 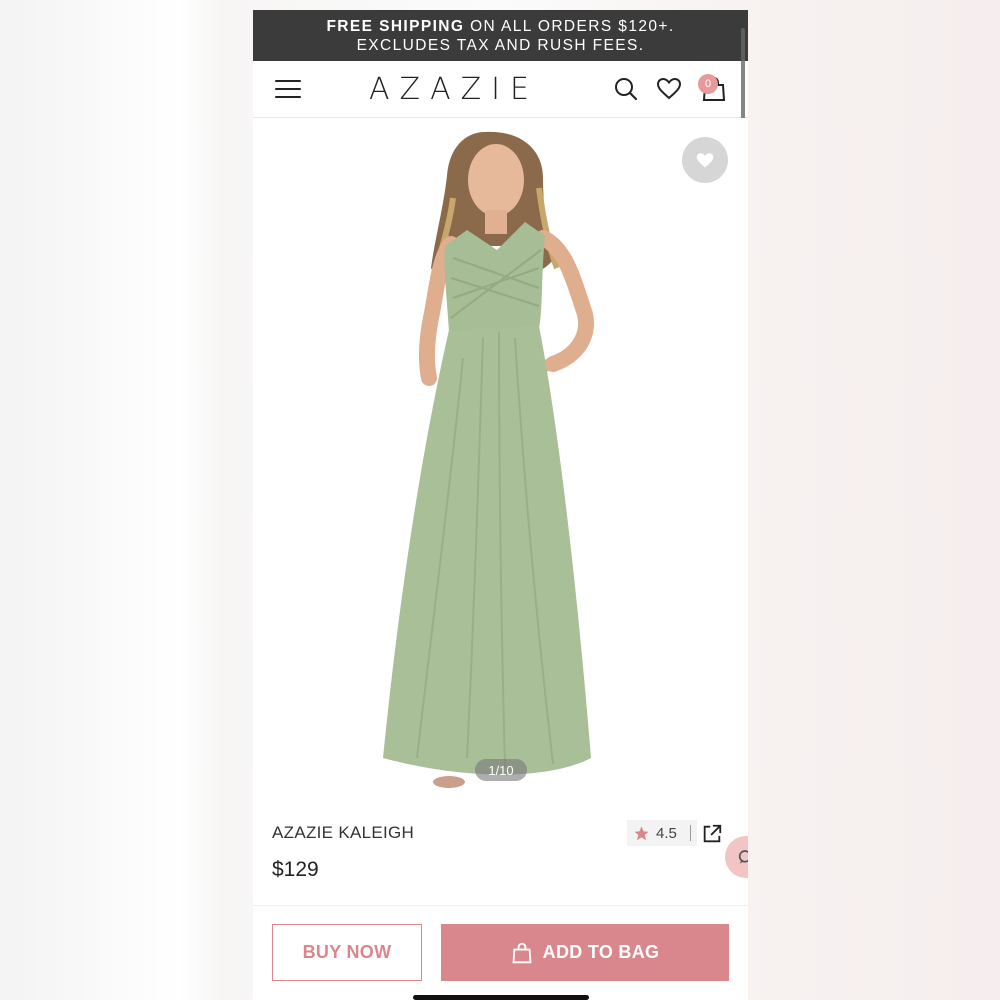 I want to click on product-info: AZAZIE KALEIGH $129 4.5, so click(x=500, y=859).